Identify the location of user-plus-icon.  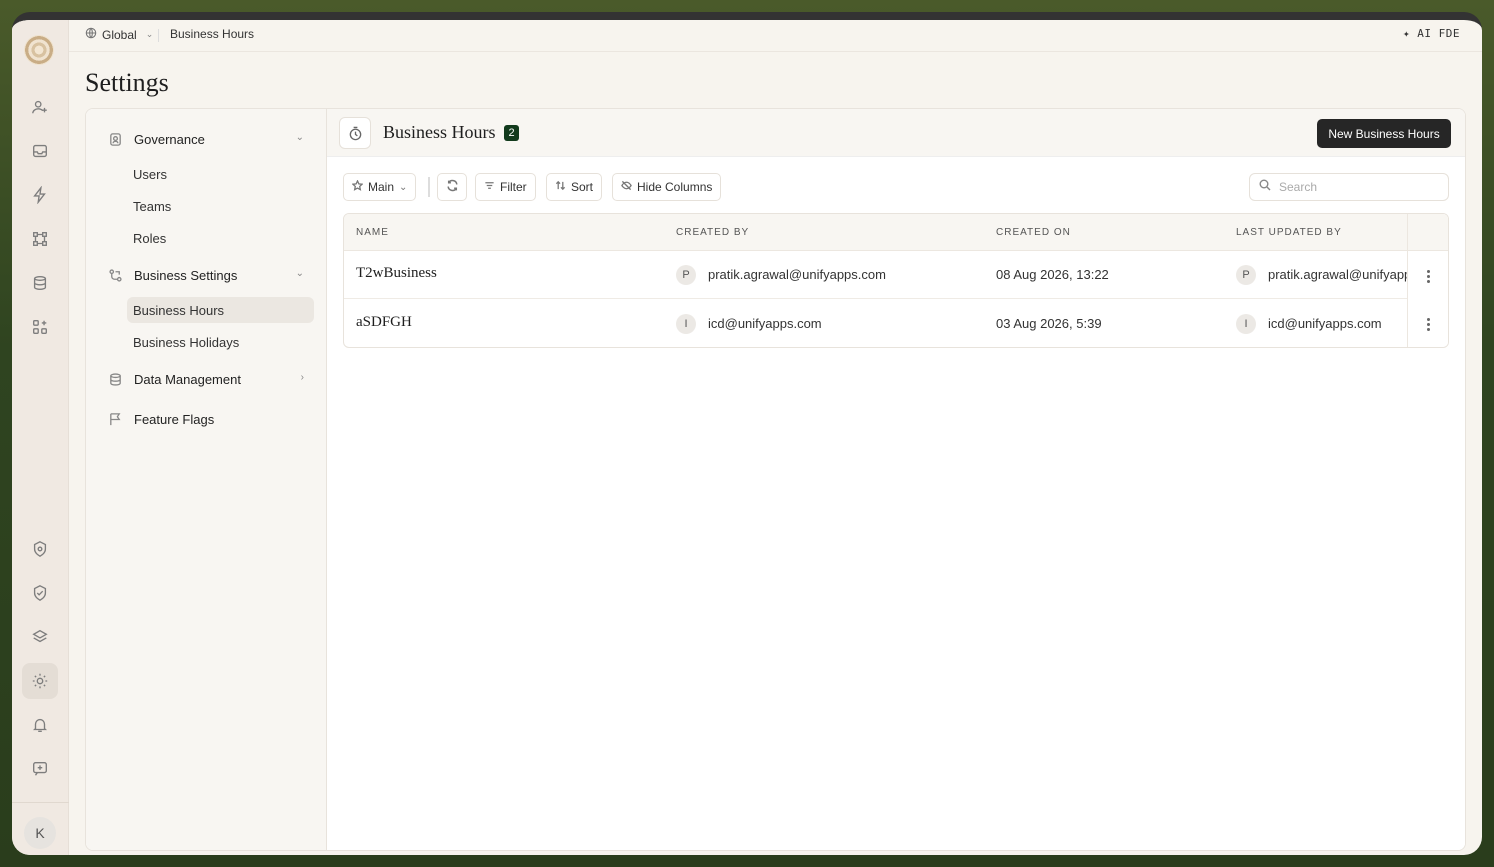
(40, 107).